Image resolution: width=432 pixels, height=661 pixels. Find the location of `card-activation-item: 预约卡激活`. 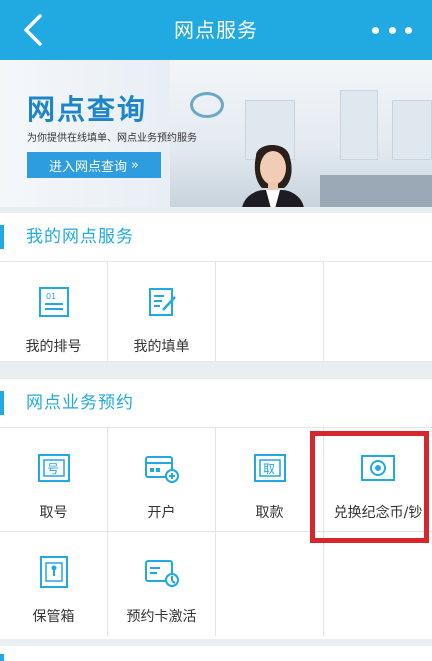

card-activation-item: 预约卡激活 is located at coordinates (162, 584).